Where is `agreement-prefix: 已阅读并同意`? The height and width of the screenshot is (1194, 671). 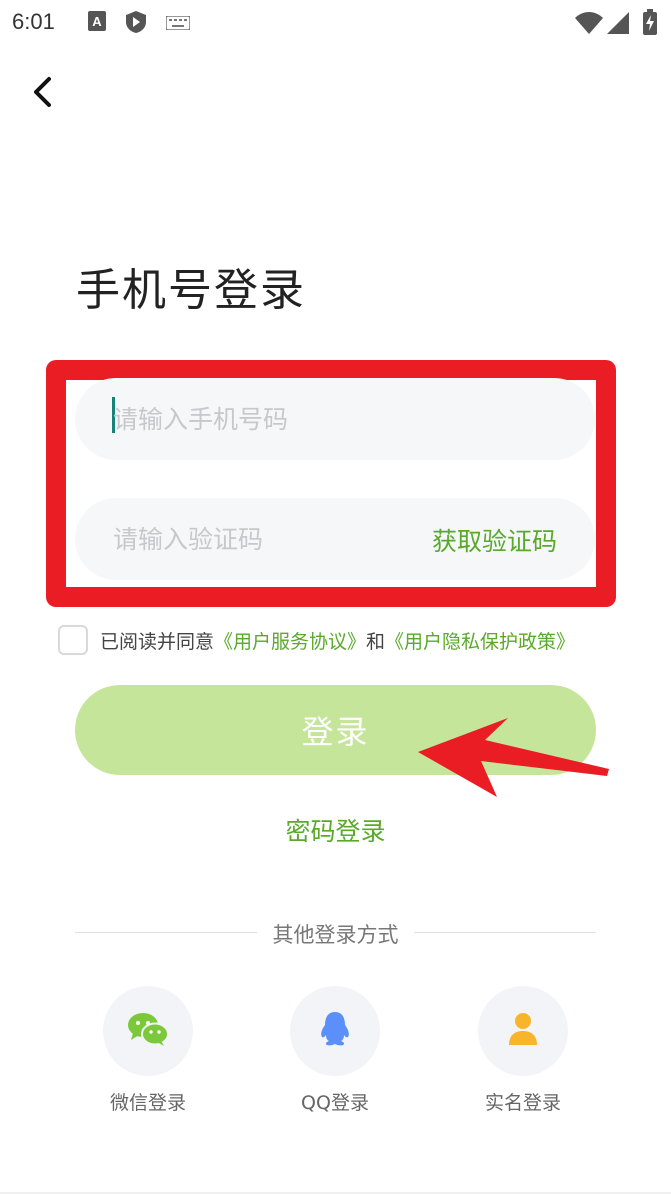
agreement-prefix: 已阅读并同意 is located at coordinates (157, 641).